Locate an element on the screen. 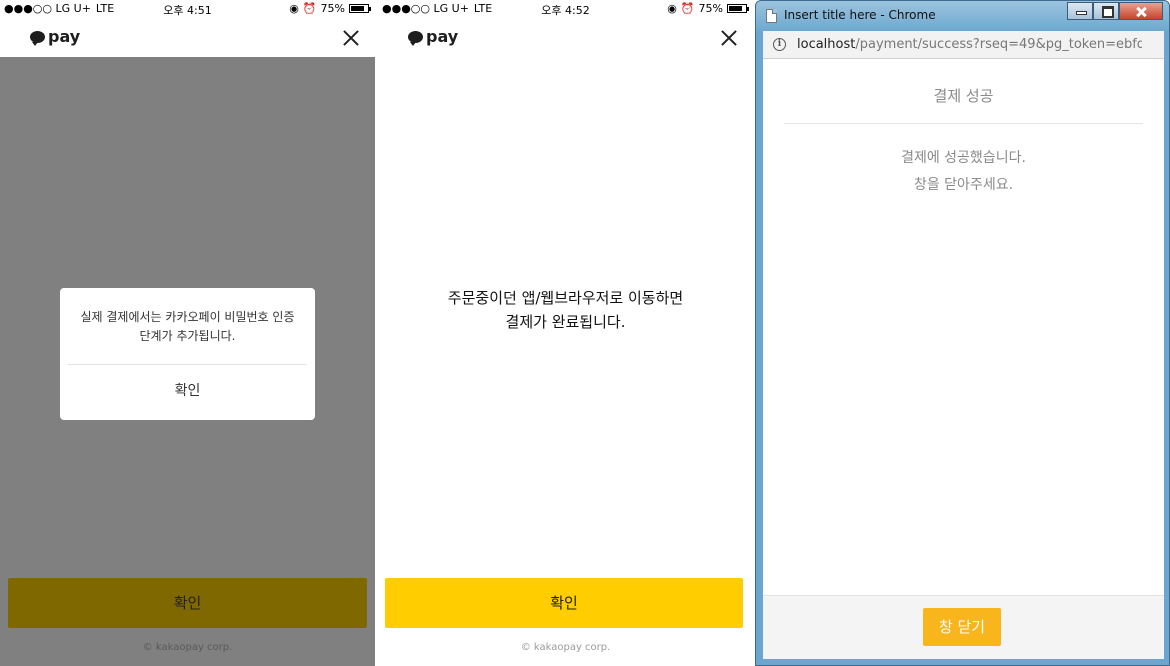 The height and width of the screenshot is (666, 1170). url-host: localhost is located at coordinates (826, 44).